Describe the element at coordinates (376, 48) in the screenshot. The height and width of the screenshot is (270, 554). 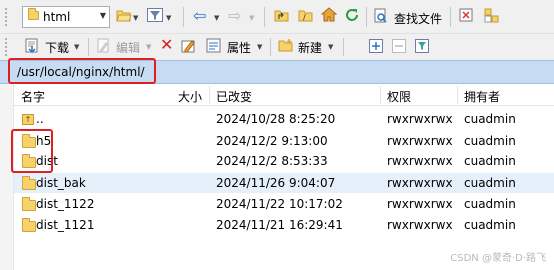
I see `add-icon` at that location.